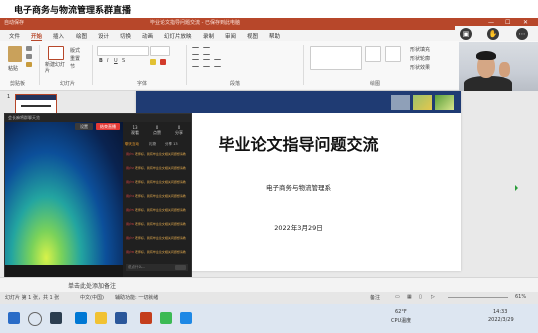  What do you see at coordinates (336, 58) in the screenshot?
I see `shapes-gallery` at bounding box center [336, 58].